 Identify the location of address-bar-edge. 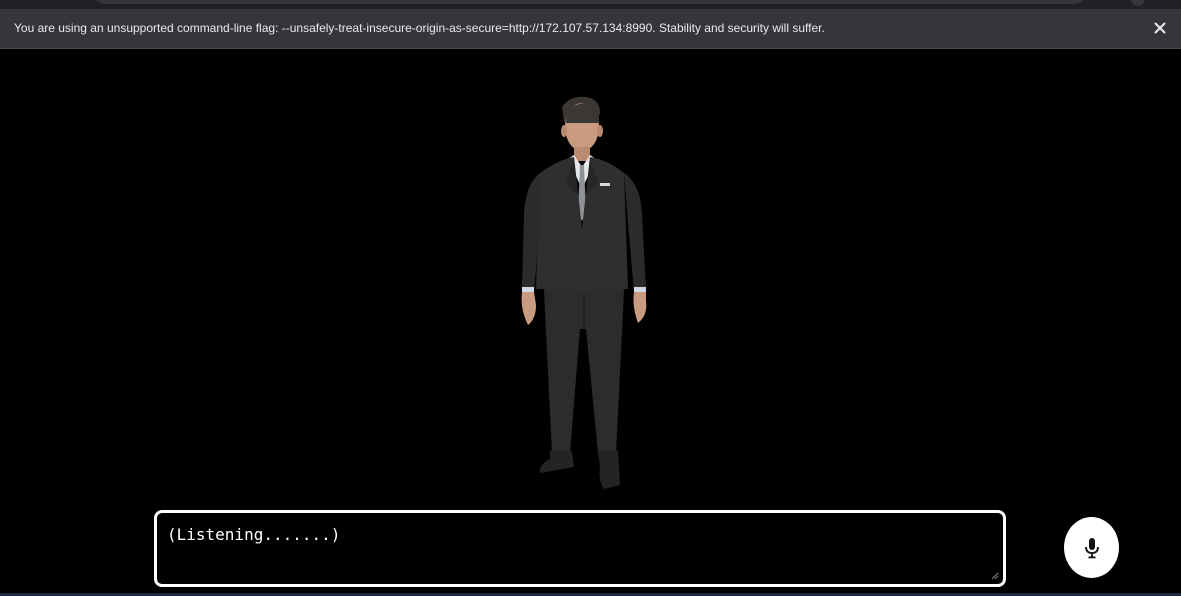
(590, 2).